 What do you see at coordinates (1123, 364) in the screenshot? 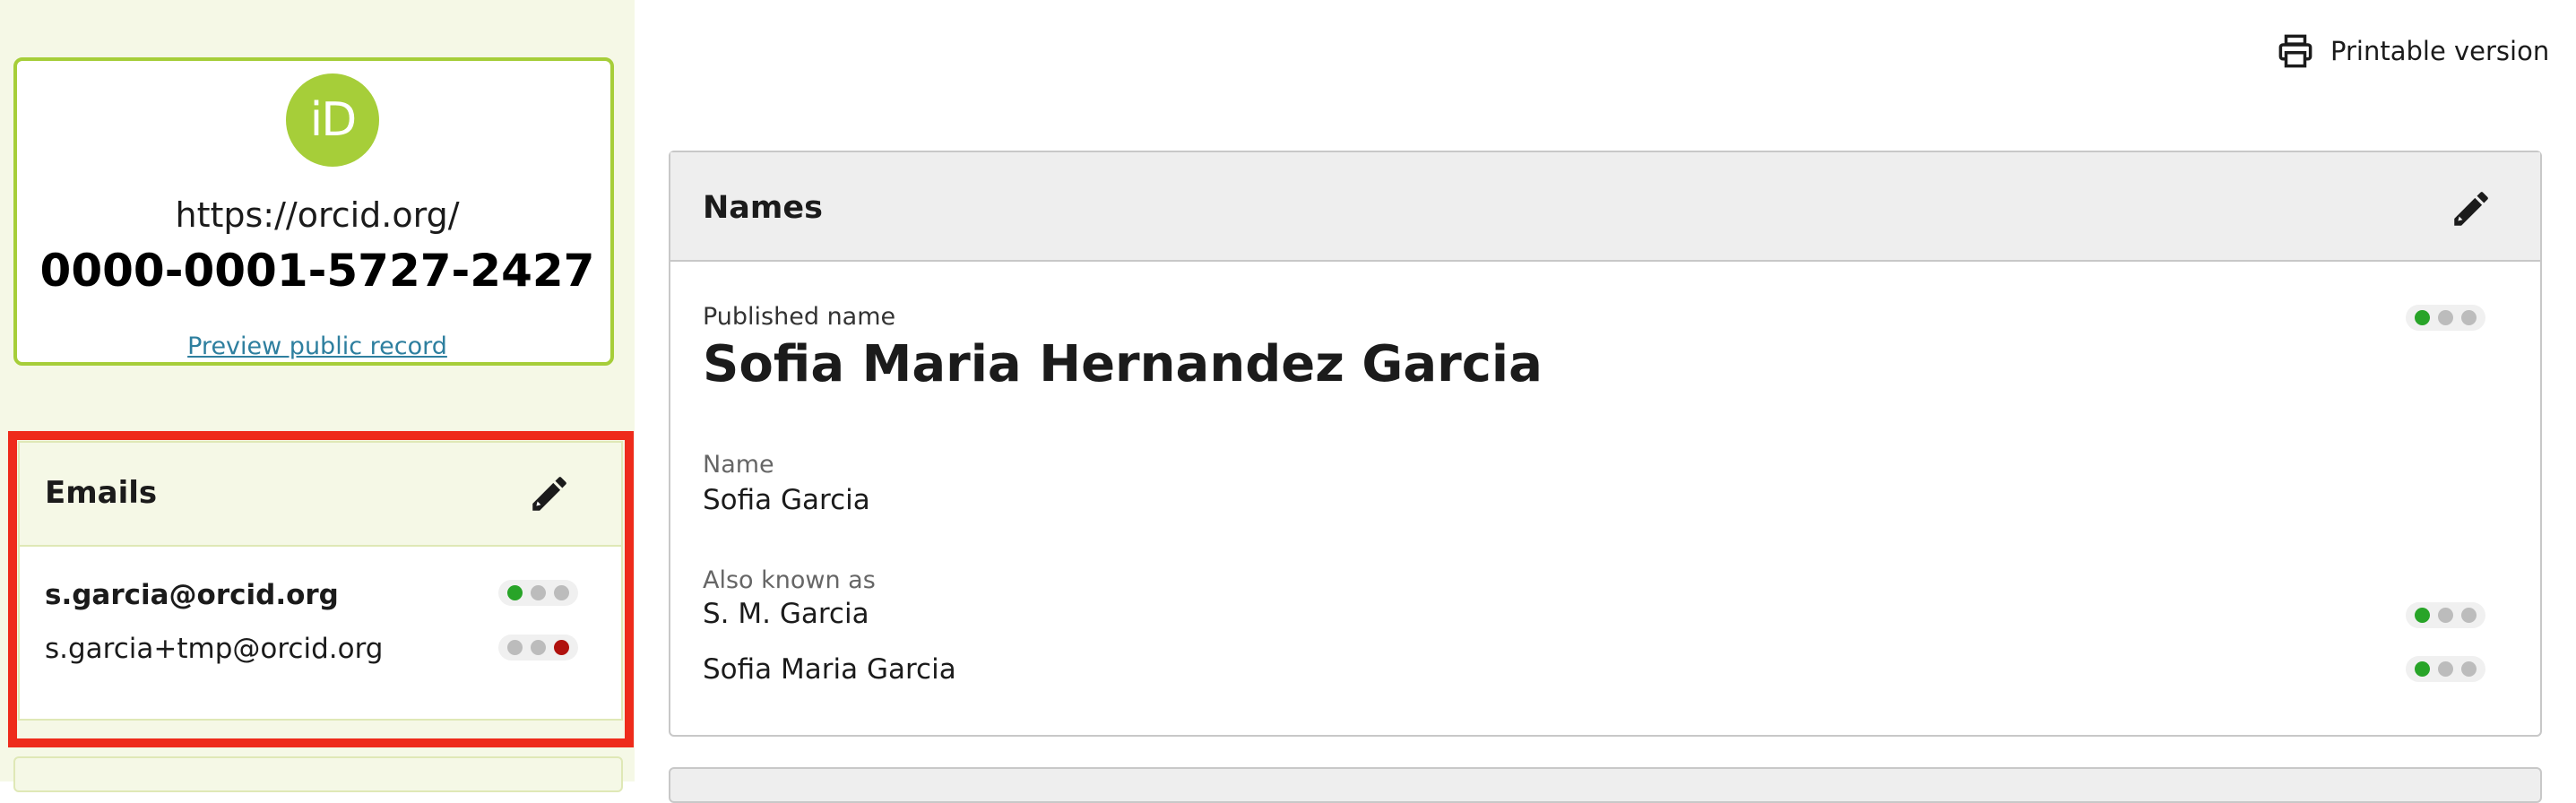
I see `published-name: Sofia Maria Hernandez Garcia` at bounding box center [1123, 364].